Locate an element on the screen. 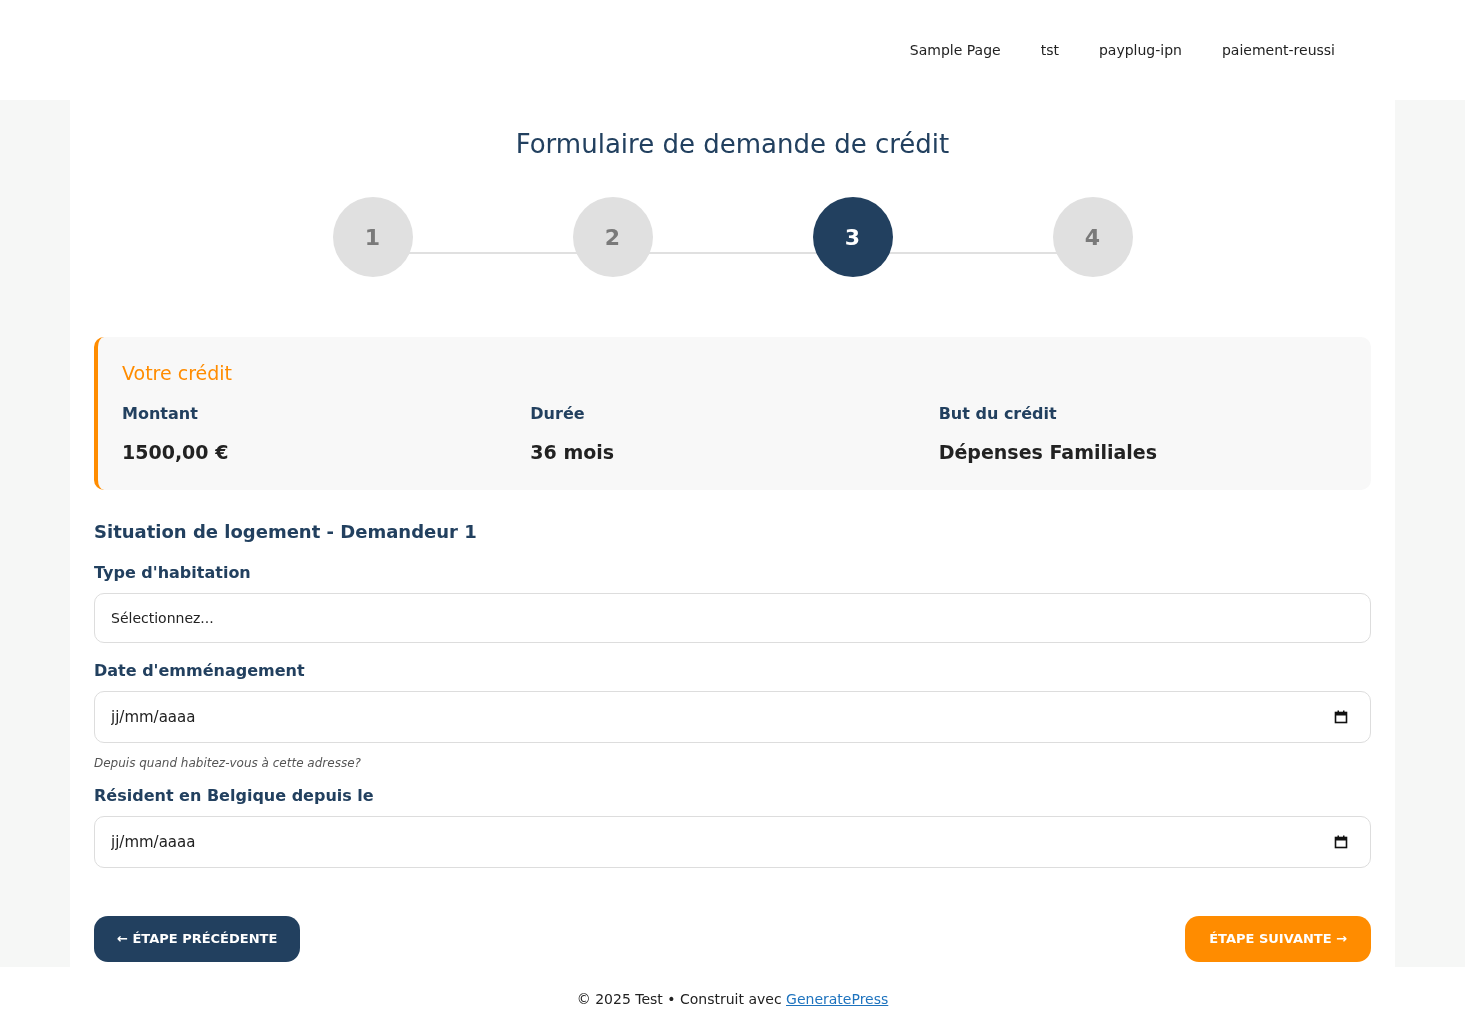 The image size is (1465, 1029). summary-label: Montant is located at coordinates (160, 413).